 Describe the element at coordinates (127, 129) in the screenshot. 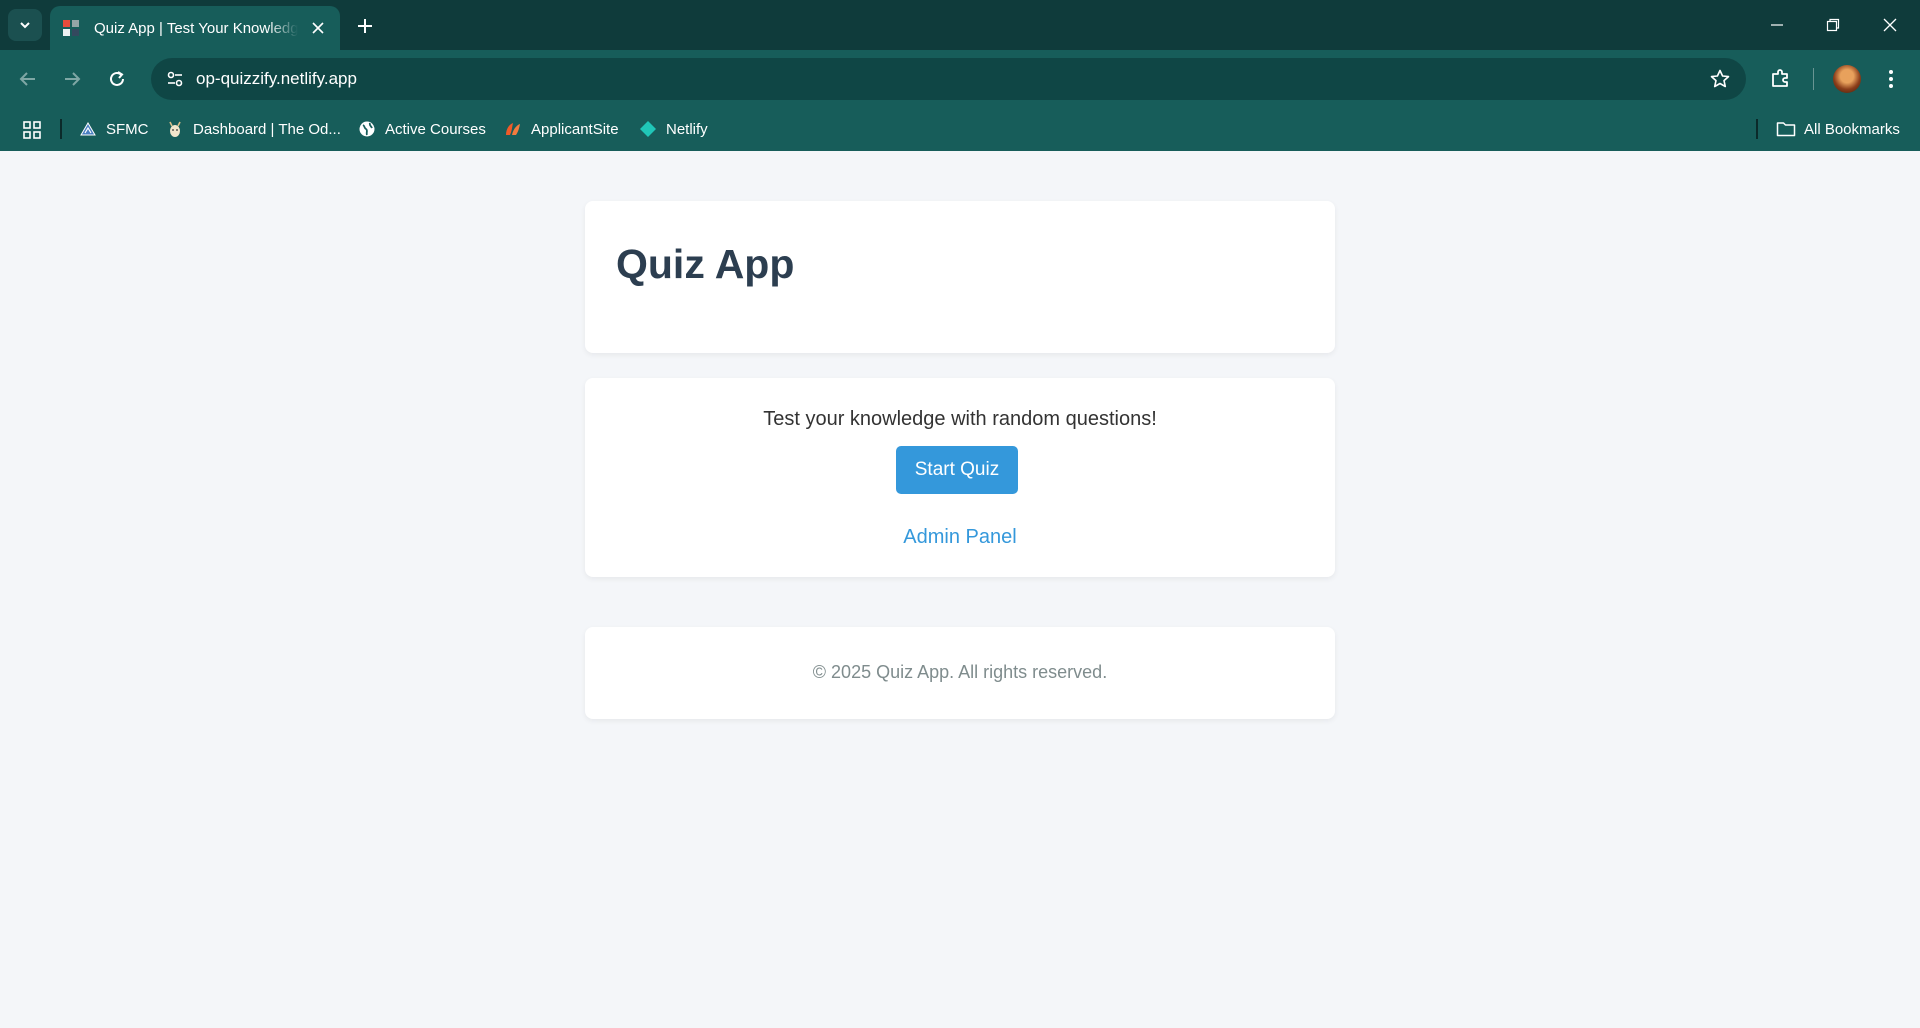

I see `bookmark-label: SFMC` at that location.